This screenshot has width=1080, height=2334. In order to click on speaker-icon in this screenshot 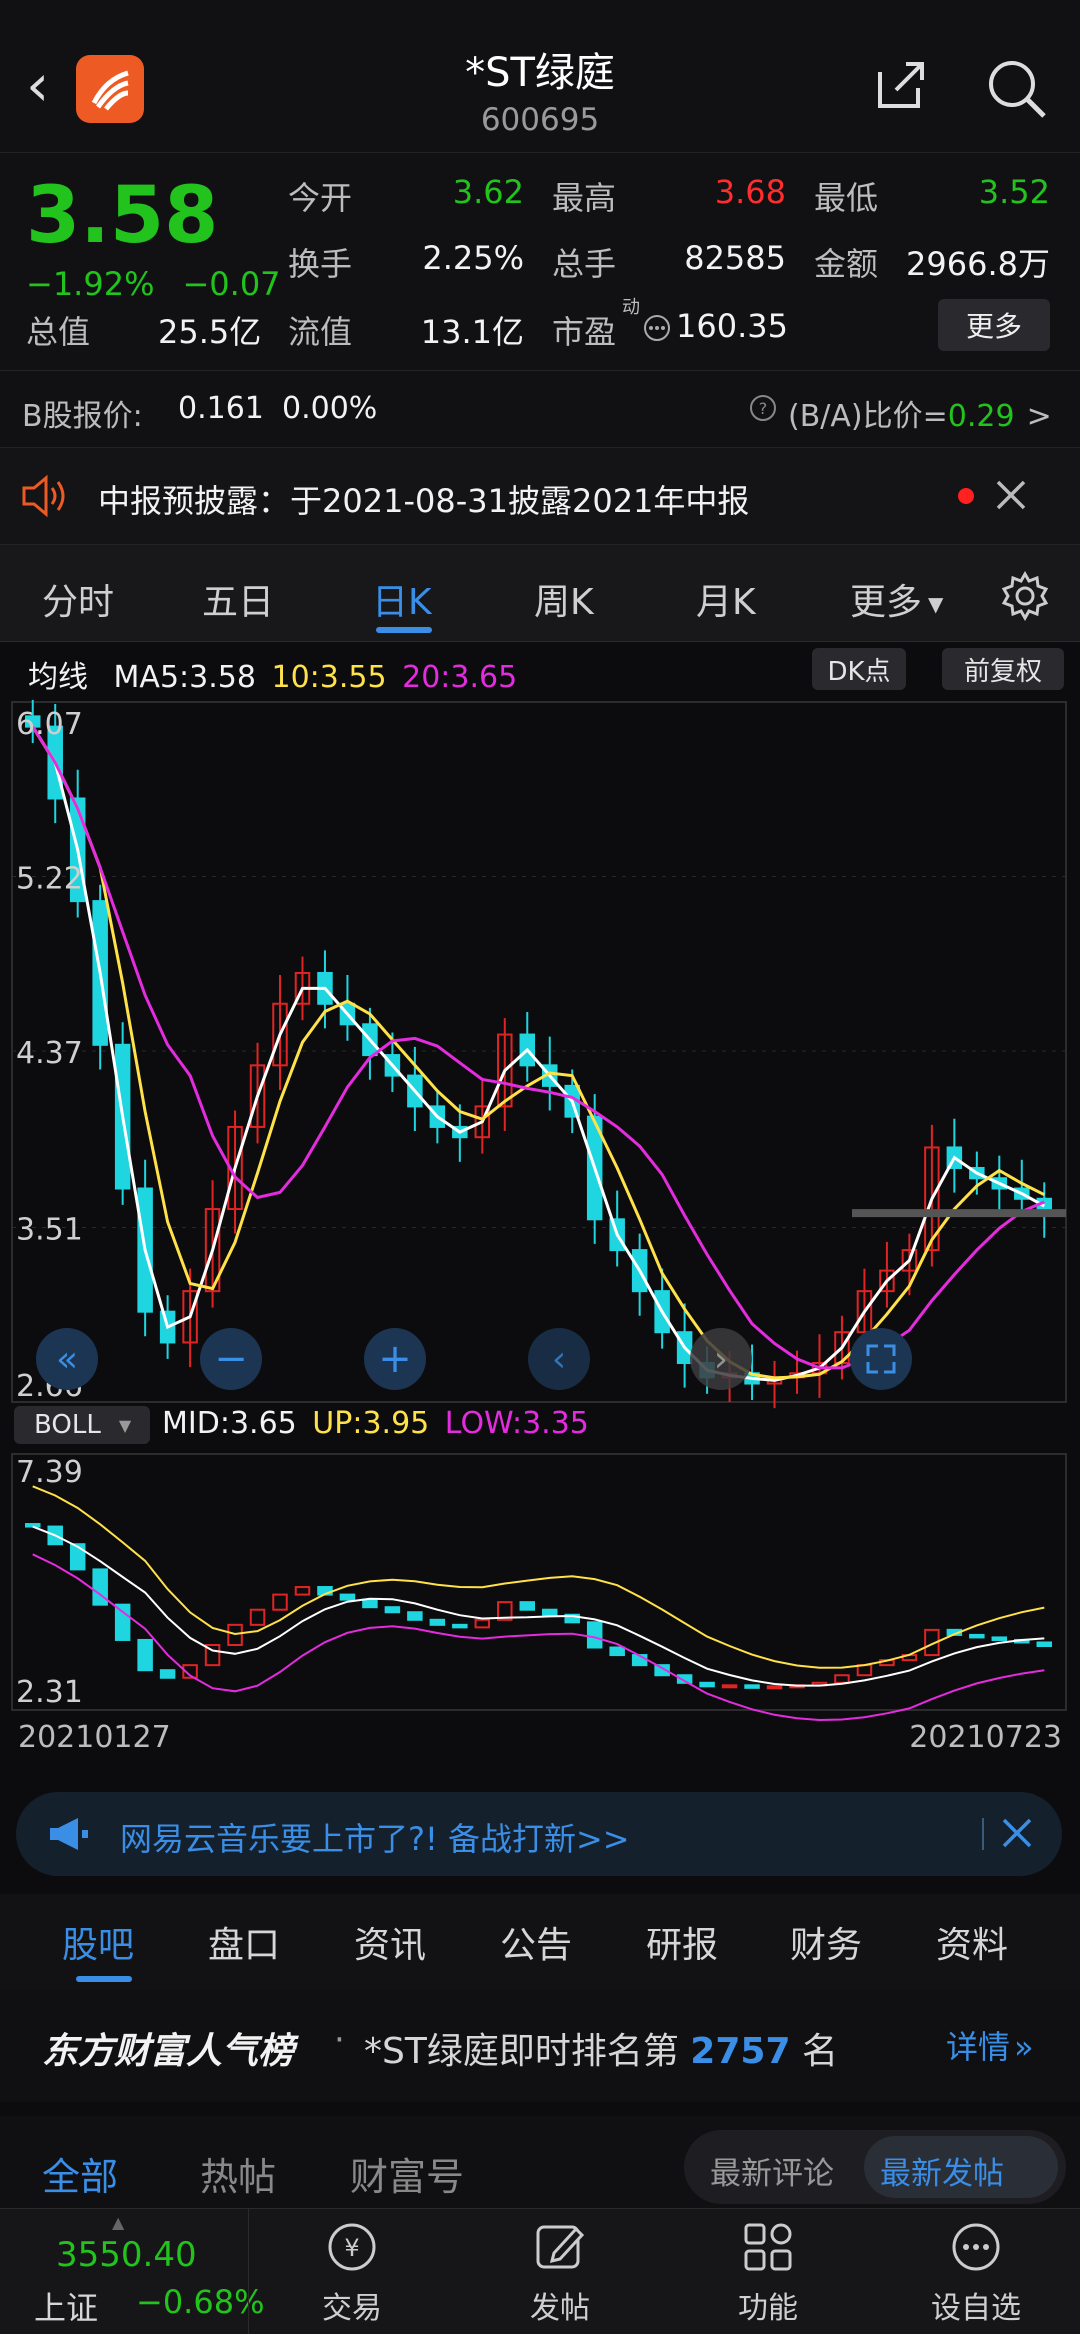, I will do `click(44, 500)`.